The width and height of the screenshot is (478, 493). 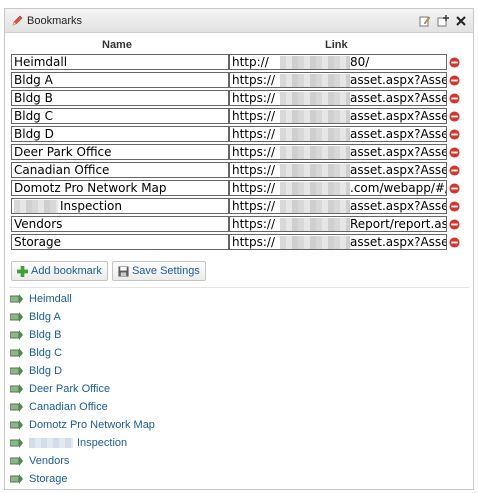 What do you see at coordinates (338, 188) in the screenshot?
I see `bookmark-link-field: https://.com/webapp/#/(` at bounding box center [338, 188].